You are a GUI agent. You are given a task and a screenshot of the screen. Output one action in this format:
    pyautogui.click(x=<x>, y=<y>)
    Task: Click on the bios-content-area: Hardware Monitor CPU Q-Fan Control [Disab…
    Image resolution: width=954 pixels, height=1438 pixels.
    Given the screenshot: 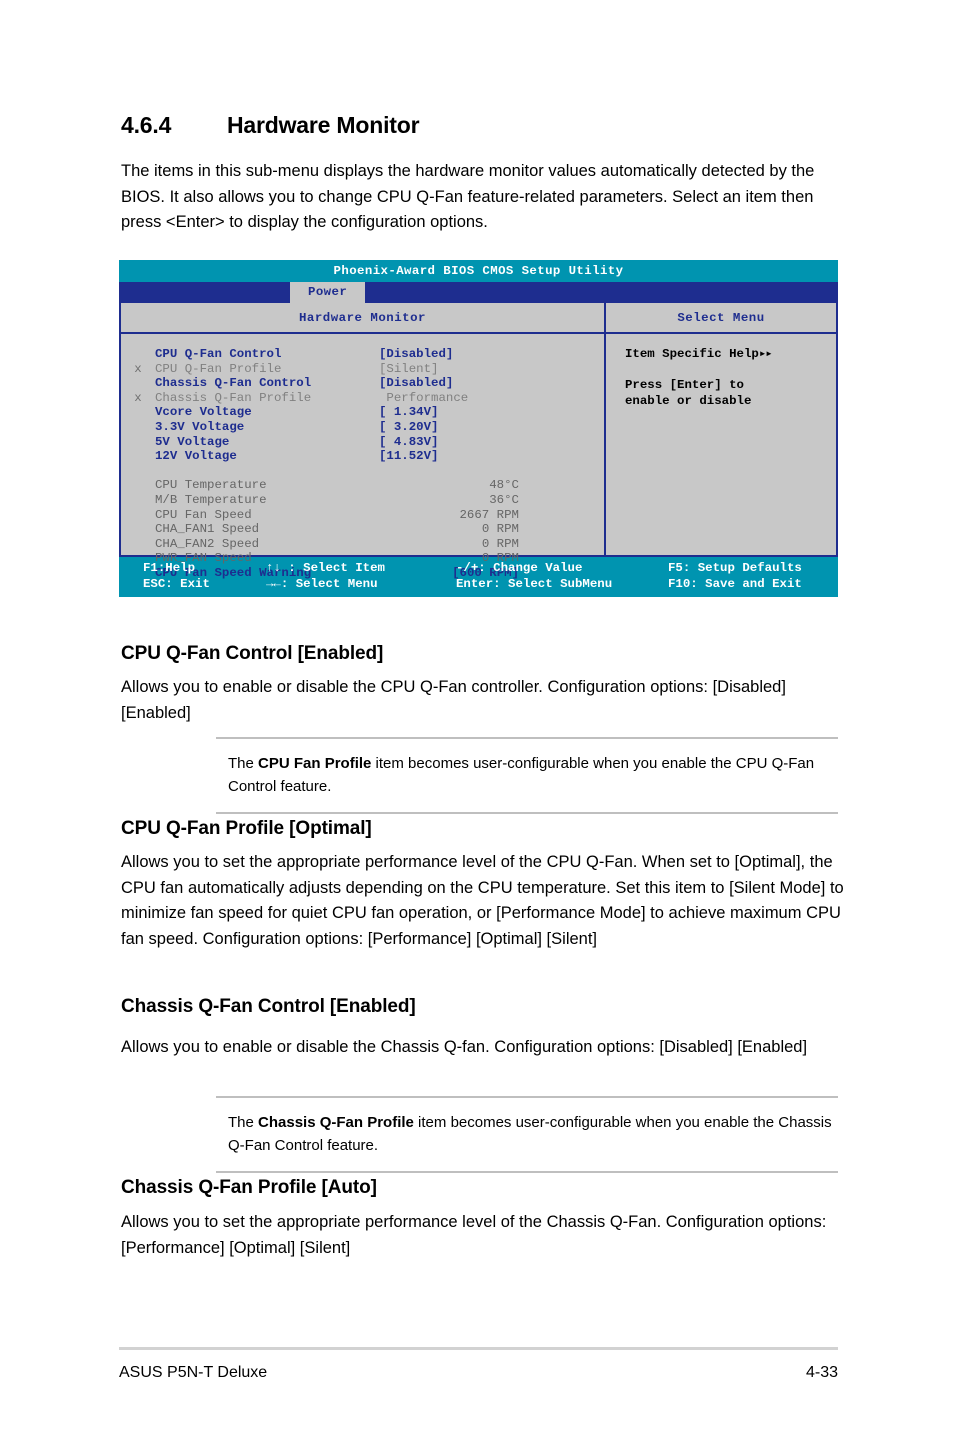 What is the action you would take?
    pyautogui.click(x=478, y=441)
    